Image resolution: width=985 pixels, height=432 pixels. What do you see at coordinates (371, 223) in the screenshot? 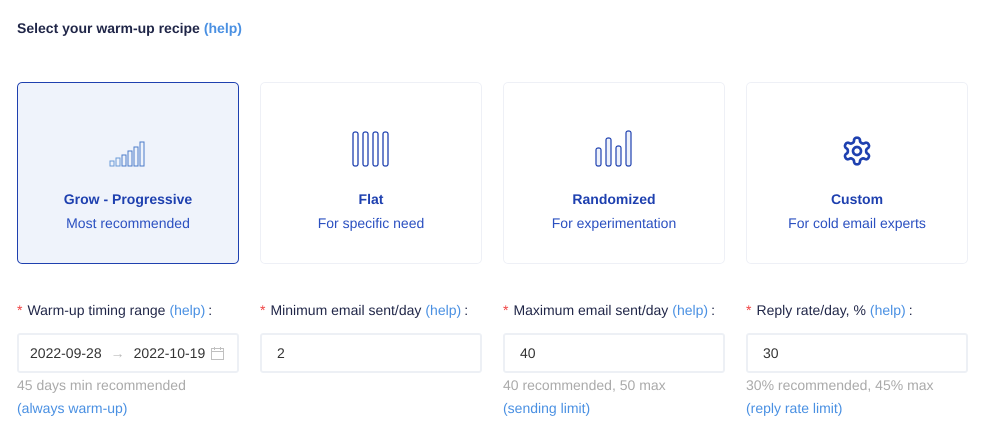
I see `recipe-subtitle: For specific need` at bounding box center [371, 223].